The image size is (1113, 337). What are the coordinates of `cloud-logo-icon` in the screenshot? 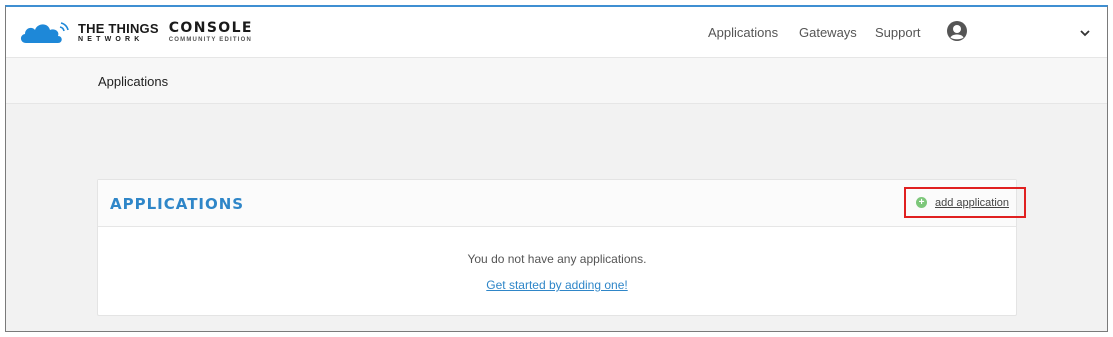 It's located at (44, 32).